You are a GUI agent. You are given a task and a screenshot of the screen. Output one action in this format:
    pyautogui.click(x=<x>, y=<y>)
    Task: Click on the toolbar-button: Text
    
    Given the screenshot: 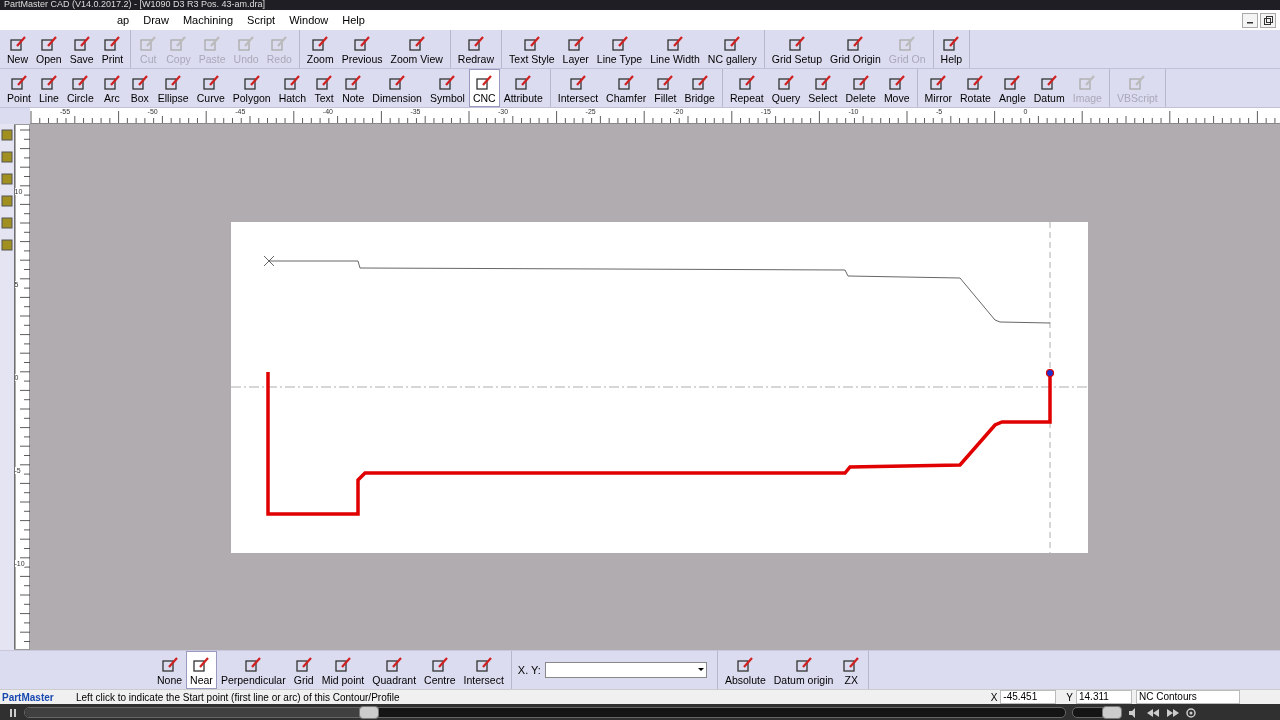 What is the action you would take?
    pyautogui.click(x=324, y=88)
    